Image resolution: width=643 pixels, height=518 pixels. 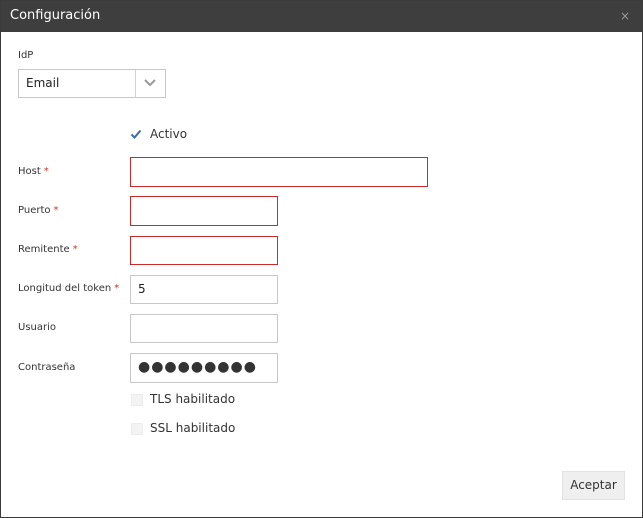 I want to click on host-input, so click(x=279, y=172).